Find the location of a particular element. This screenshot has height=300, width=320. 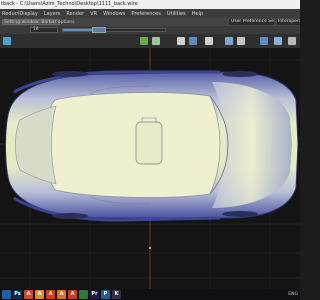

menu-item-reductdisplay: ReductDisplay is located at coordinates (20, 14).